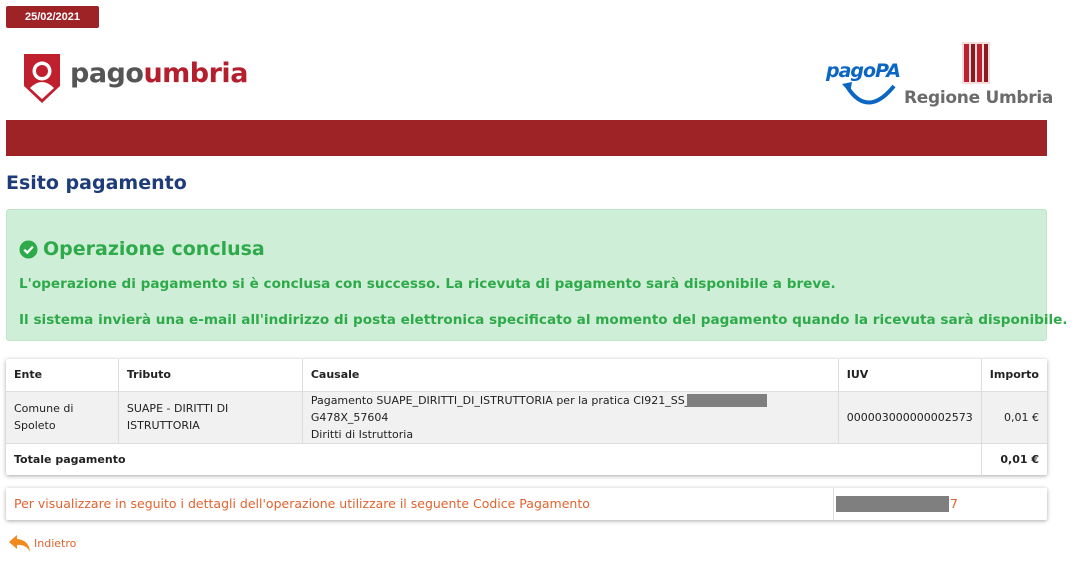 This screenshot has width=1078, height=564. I want to click on cell-importo: 0,01 €, so click(1014, 417).